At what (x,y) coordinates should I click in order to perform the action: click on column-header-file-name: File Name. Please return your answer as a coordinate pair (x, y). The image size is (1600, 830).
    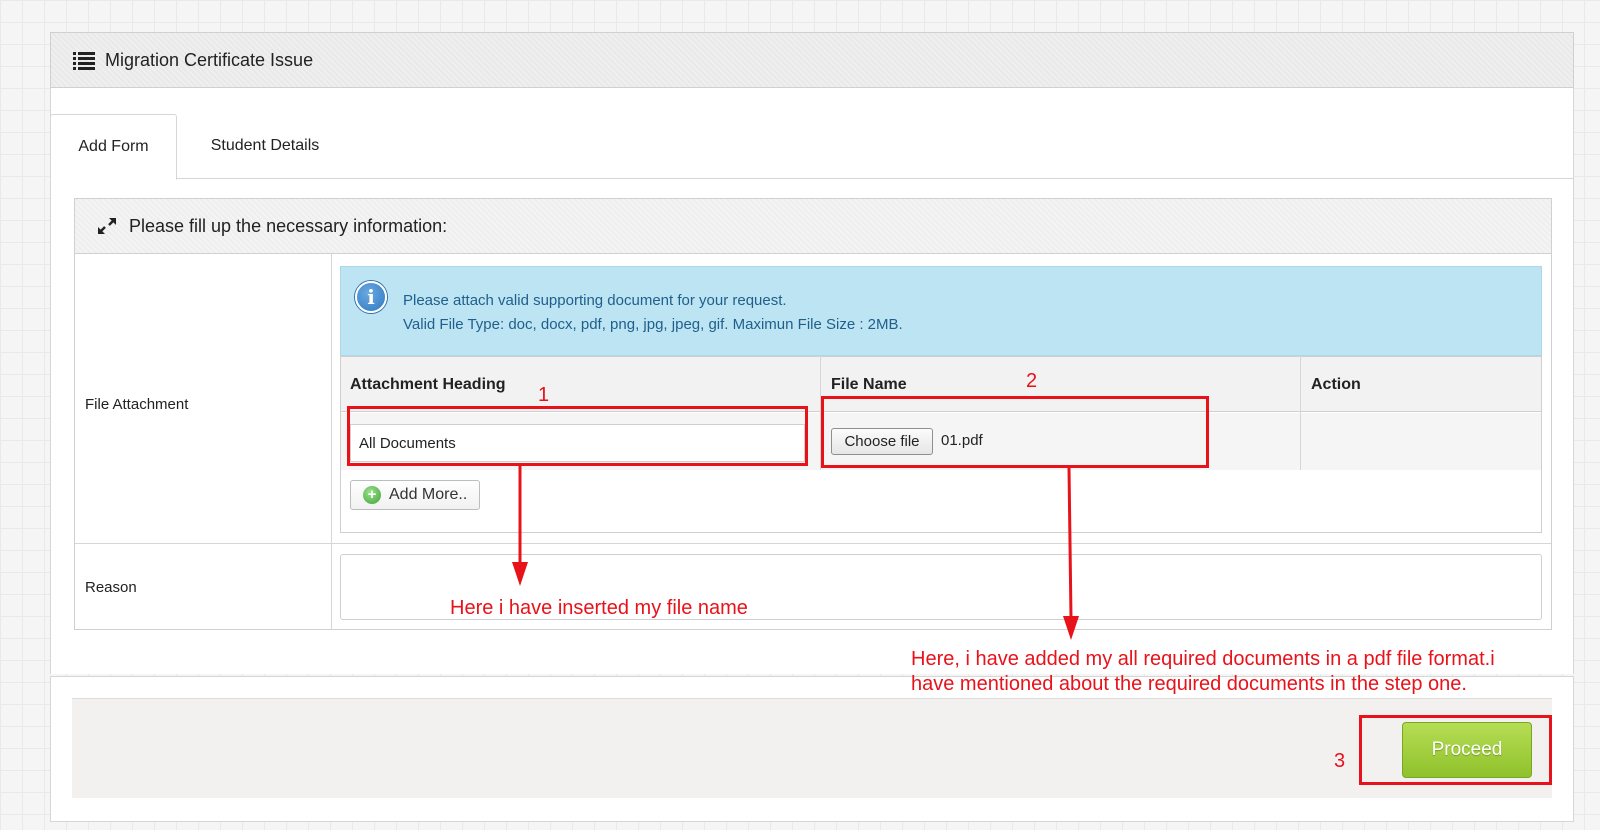
    Looking at the image, I should click on (869, 384).